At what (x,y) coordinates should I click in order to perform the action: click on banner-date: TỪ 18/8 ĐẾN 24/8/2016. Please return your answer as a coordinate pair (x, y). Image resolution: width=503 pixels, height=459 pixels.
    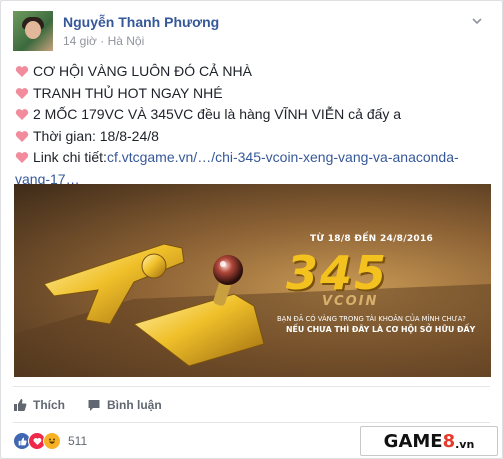
    Looking at the image, I should click on (372, 239).